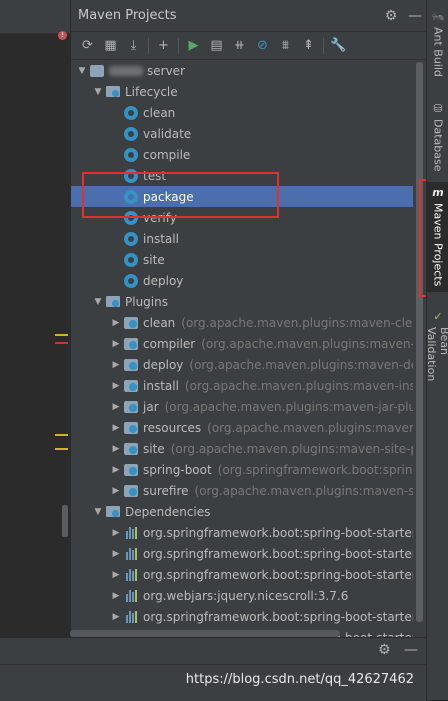 This screenshot has height=701, width=448. What do you see at coordinates (419, 342) in the screenshot?
I see `scrollbar-thumb` at bounding box center [419, 342].